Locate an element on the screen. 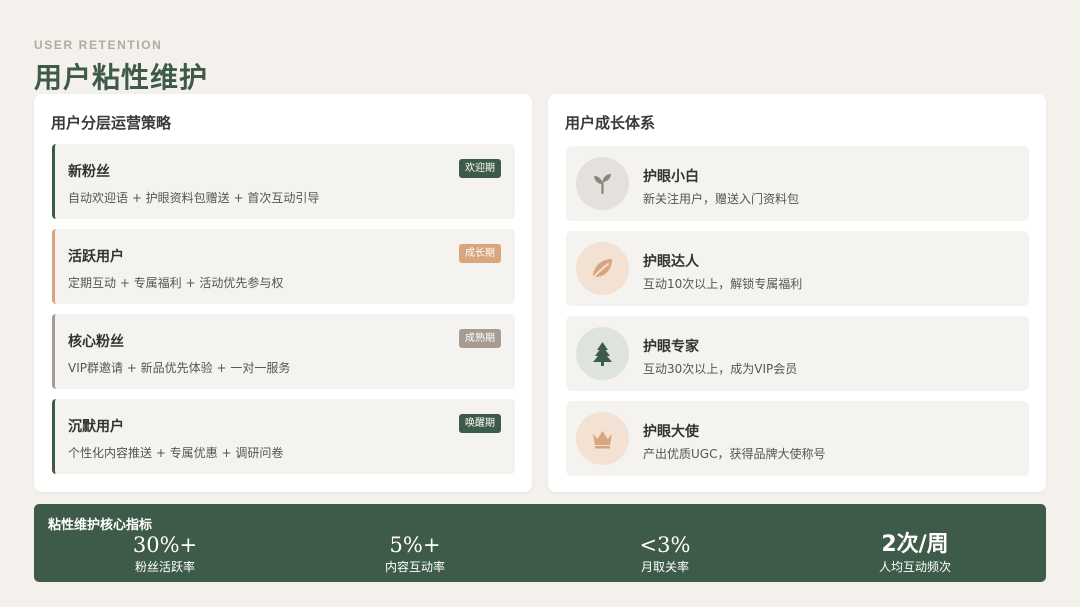  tier-badge: 唤醒期 is located at coordinates (480, 423).